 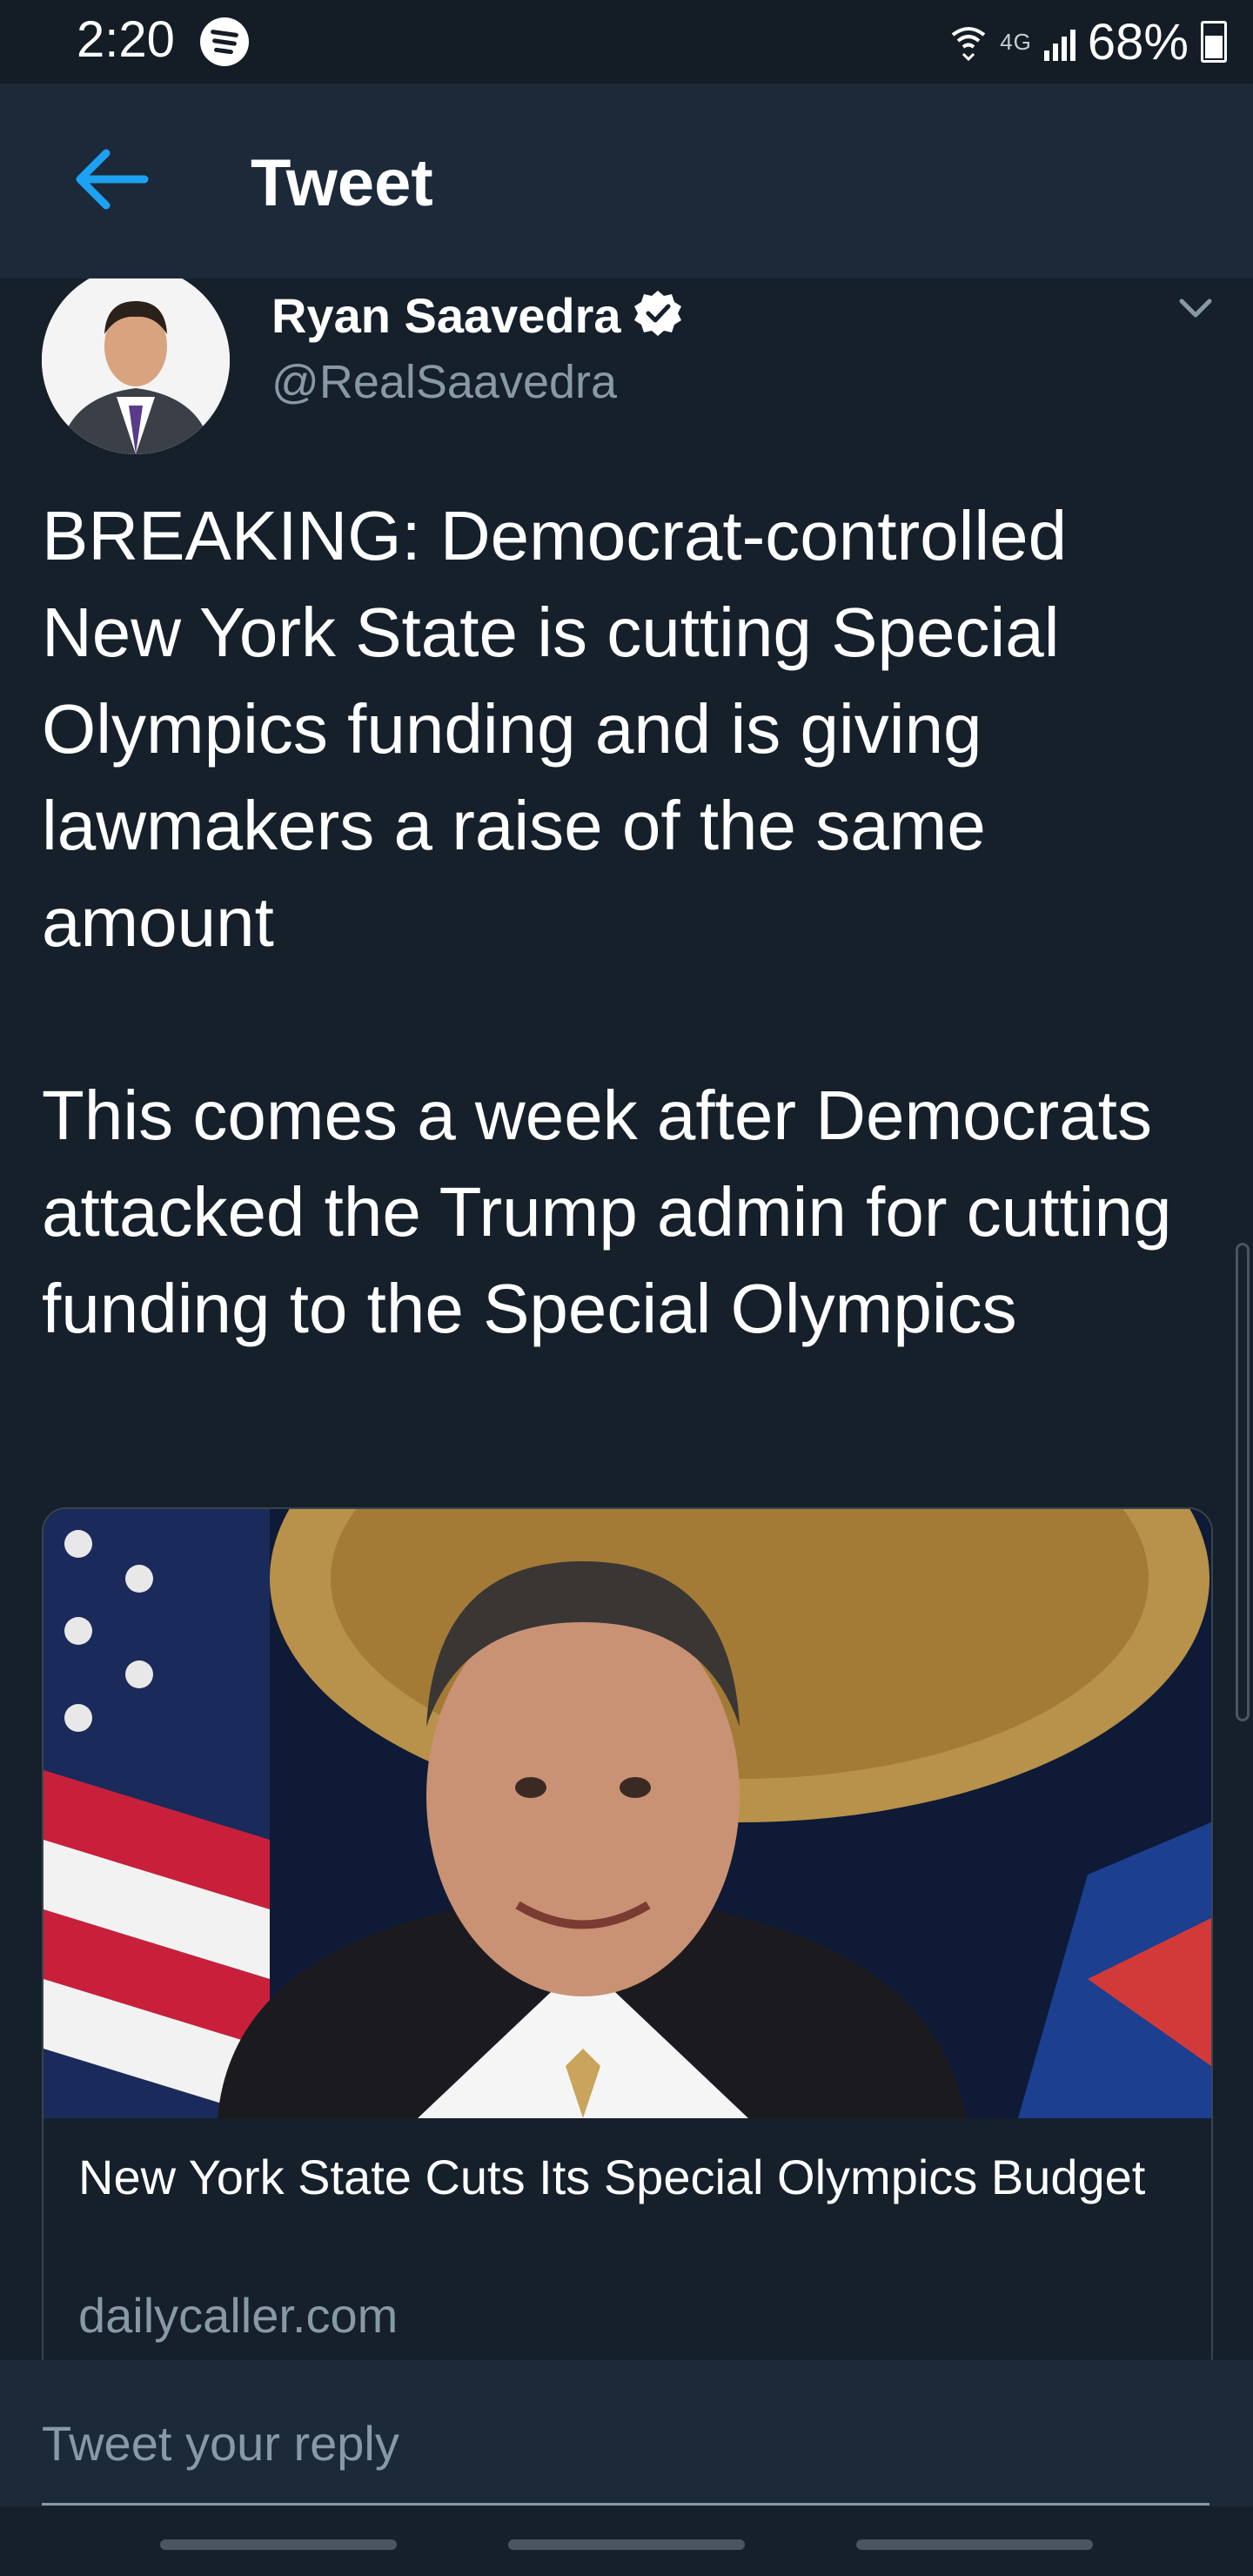 What do you see at coordinates (626, 181) in the screenshot?
I see `app-header` at bounding box center [626, 181].